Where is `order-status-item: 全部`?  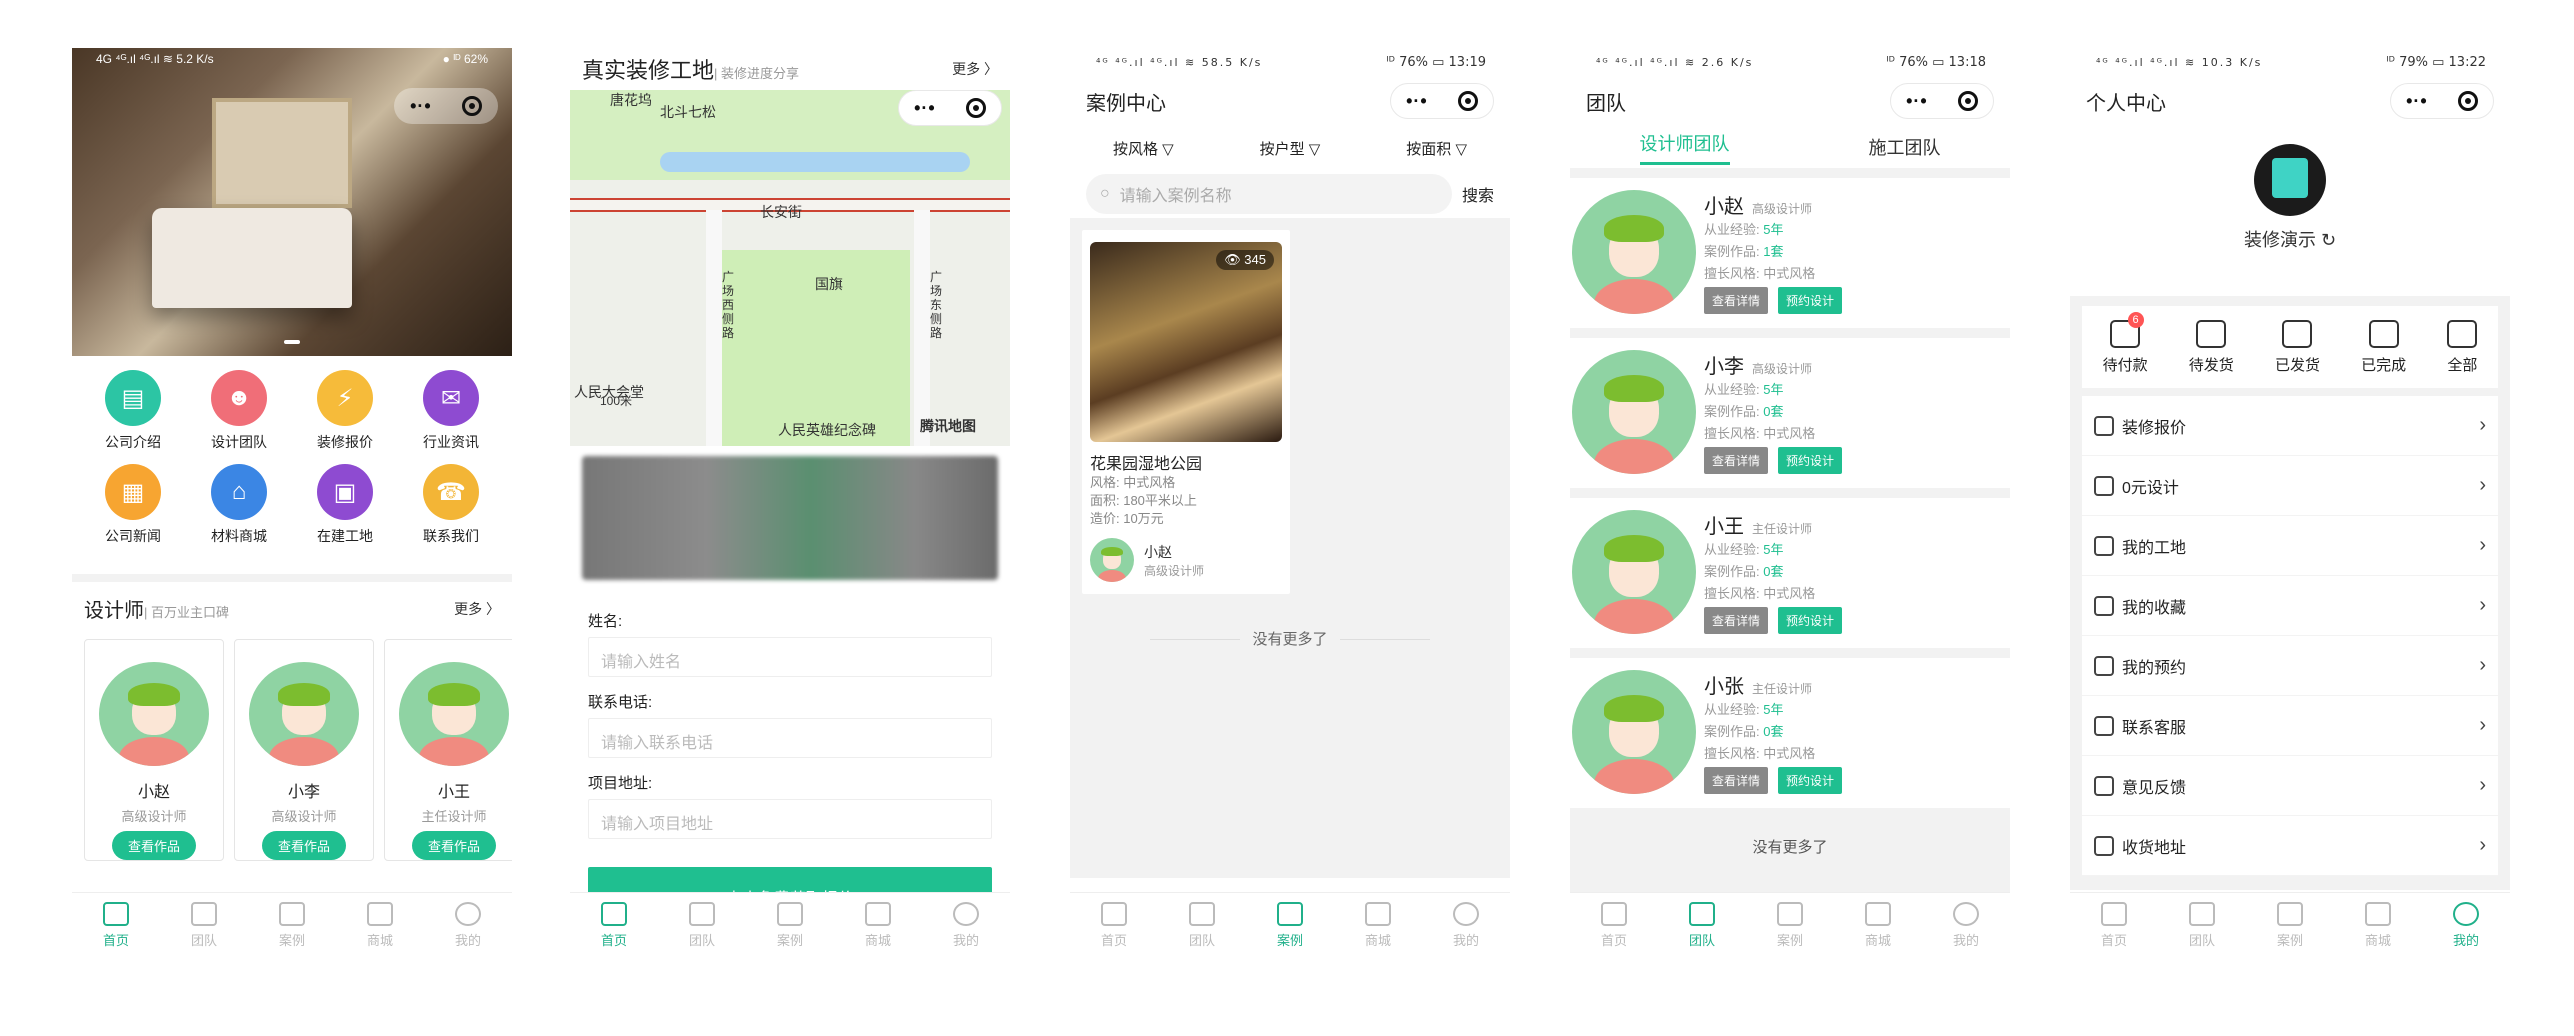
order-status-item: 全部 is located at coordinates (2462, 347).